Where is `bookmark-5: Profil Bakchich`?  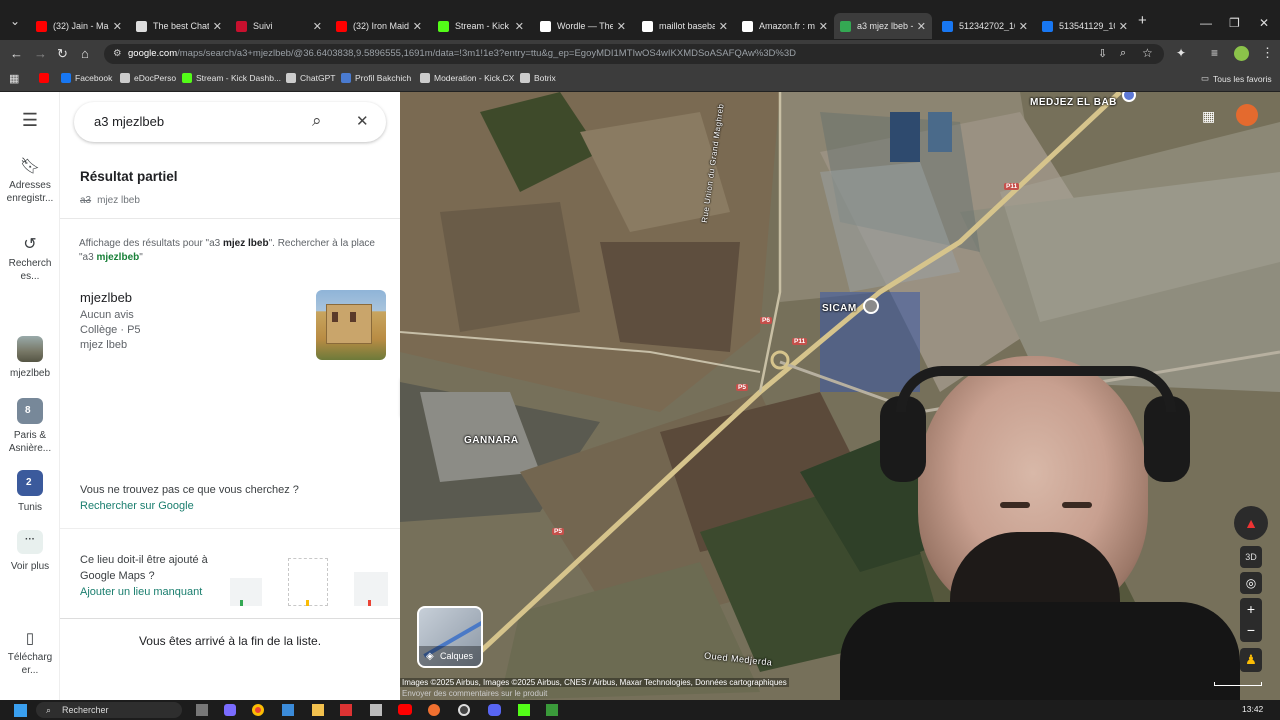
bookmark-5: Profil Bakchich is located at coordinates (376, 78).